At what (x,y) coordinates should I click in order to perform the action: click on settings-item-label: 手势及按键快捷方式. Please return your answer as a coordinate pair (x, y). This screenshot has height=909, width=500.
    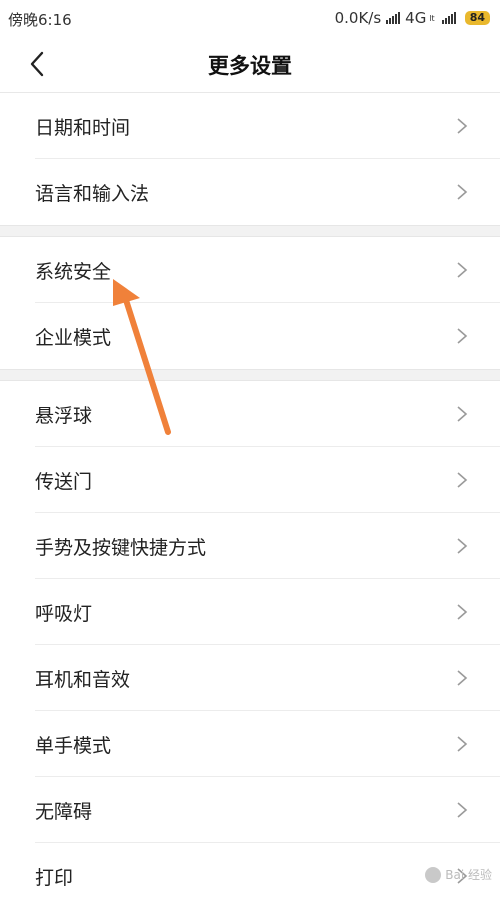
    Looking at the image, I should click on (121, 548).